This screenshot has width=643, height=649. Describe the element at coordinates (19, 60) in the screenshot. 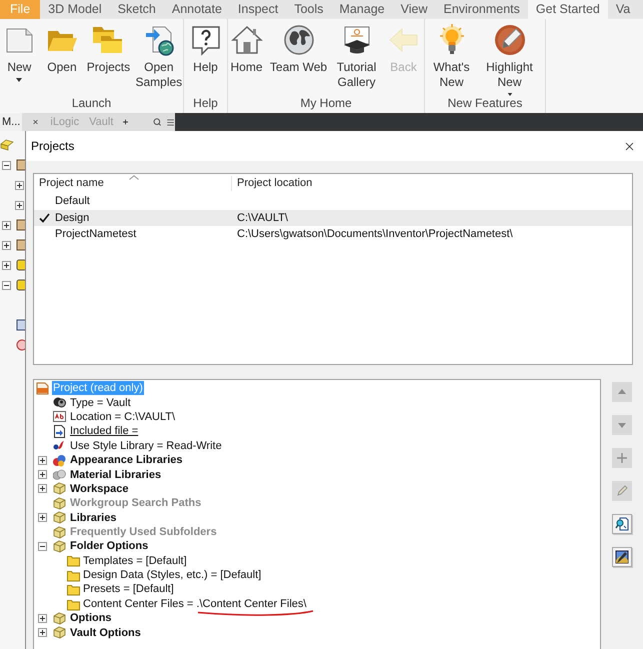

I see `ribbon-button: New` at that location.